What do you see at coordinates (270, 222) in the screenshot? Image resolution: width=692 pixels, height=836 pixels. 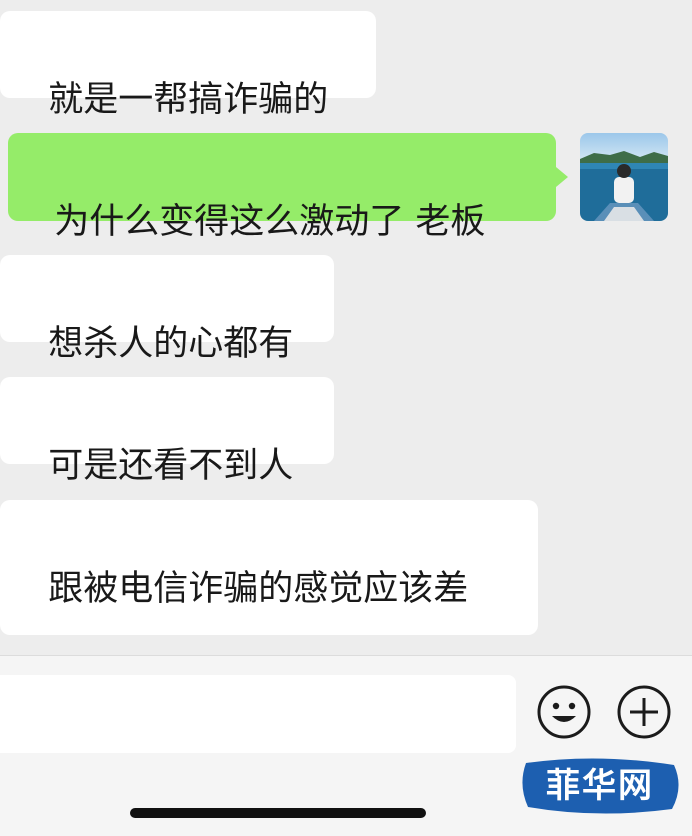 I see `message-text: 为什么变得这么激动了 老板` at bounding box center [270, 222].